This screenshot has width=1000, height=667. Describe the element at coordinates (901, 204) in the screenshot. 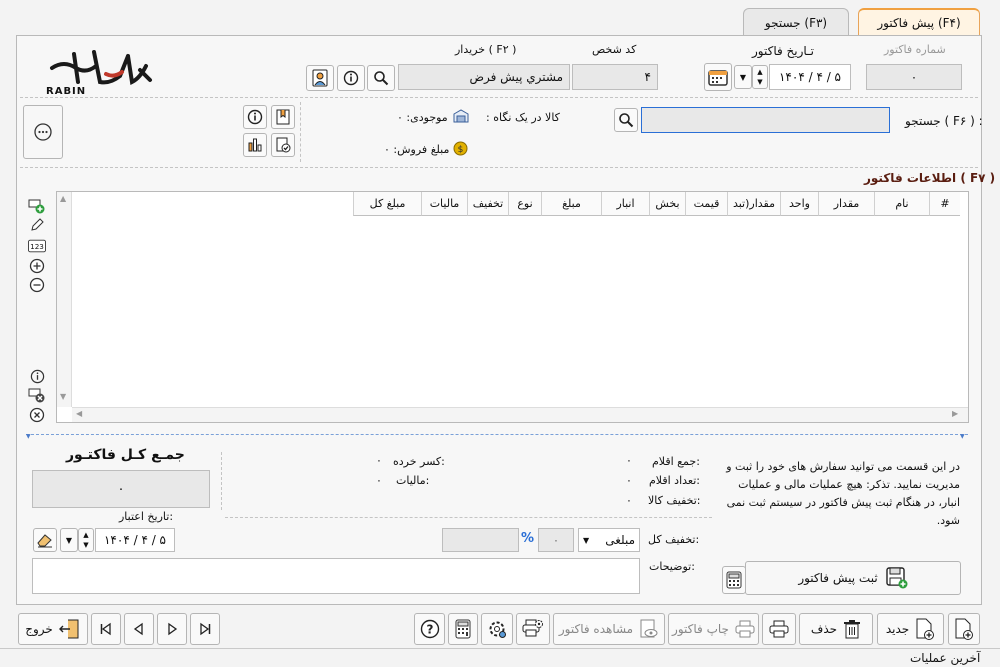

I see `col-header-name: نام` at that location.